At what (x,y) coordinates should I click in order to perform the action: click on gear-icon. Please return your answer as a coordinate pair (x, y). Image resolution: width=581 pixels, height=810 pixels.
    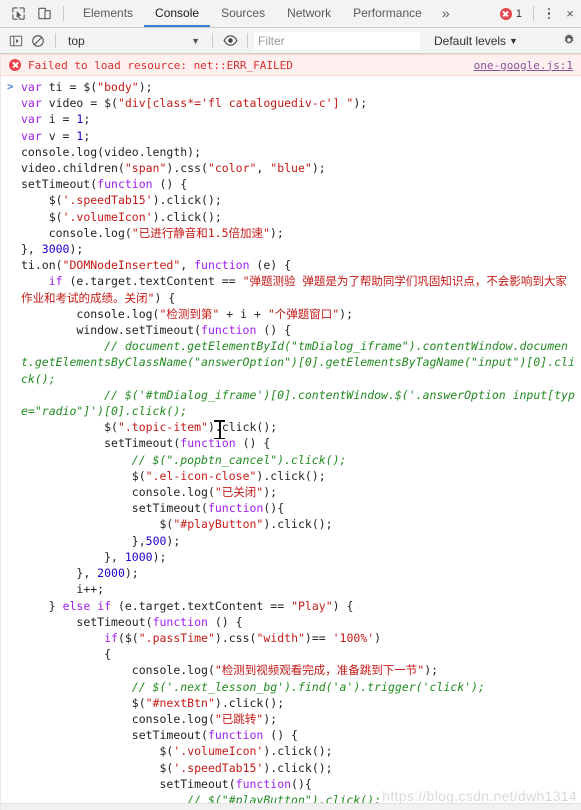
    Looking at the image, I should click on (569, 40).